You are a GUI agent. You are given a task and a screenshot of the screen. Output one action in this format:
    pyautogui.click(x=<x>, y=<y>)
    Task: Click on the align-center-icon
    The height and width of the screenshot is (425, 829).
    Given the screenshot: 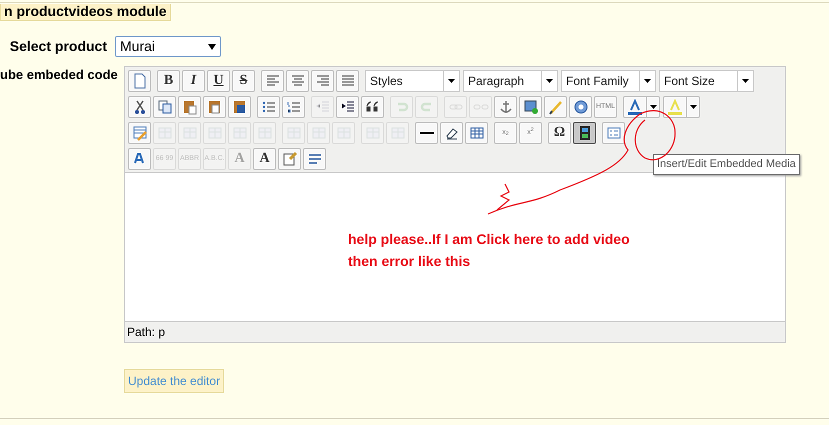 What is the action you would take?
    pyautogui.click(x=298, y=80)
    